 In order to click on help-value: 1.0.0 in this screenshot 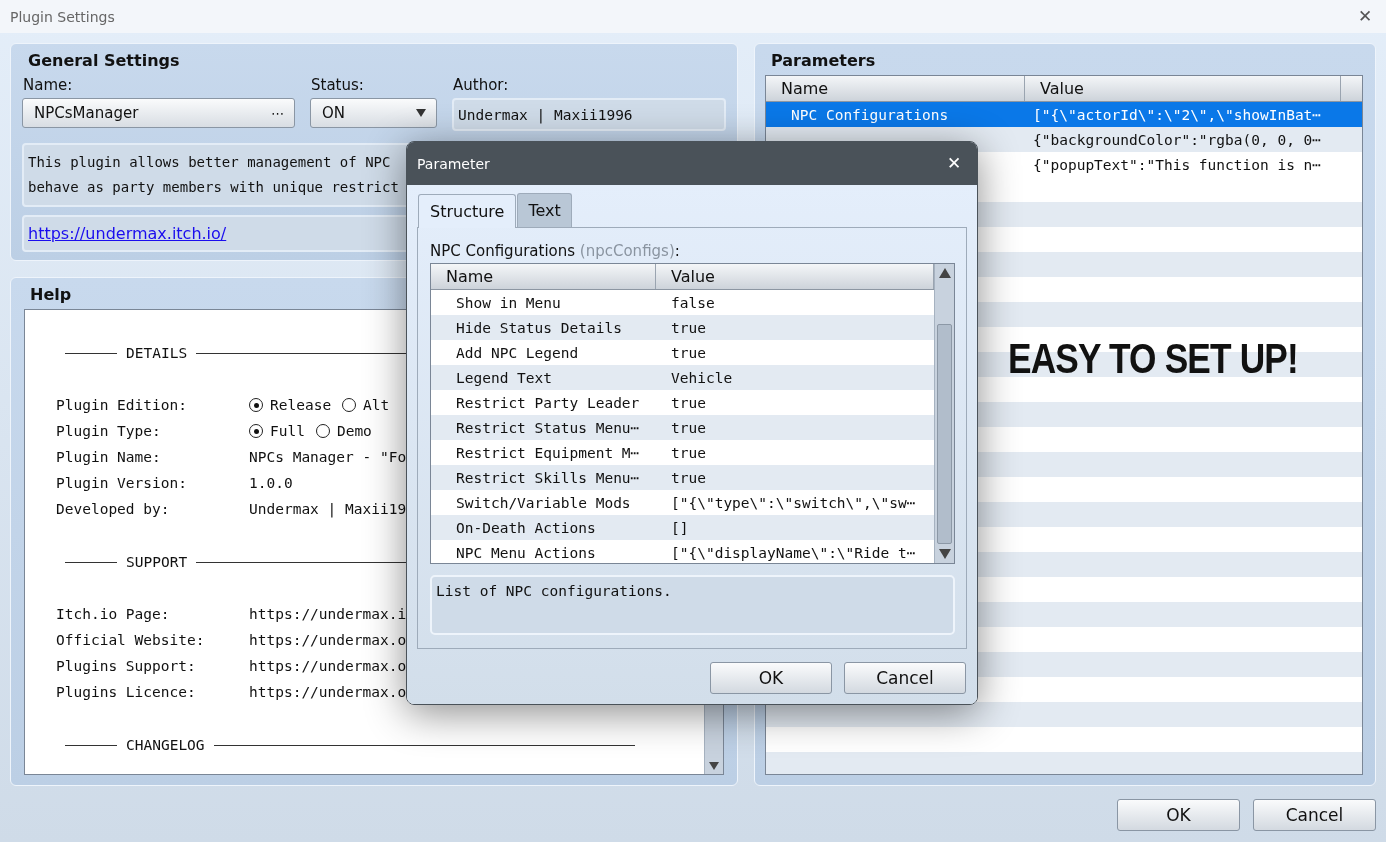, I will do `click(271, 483)`.